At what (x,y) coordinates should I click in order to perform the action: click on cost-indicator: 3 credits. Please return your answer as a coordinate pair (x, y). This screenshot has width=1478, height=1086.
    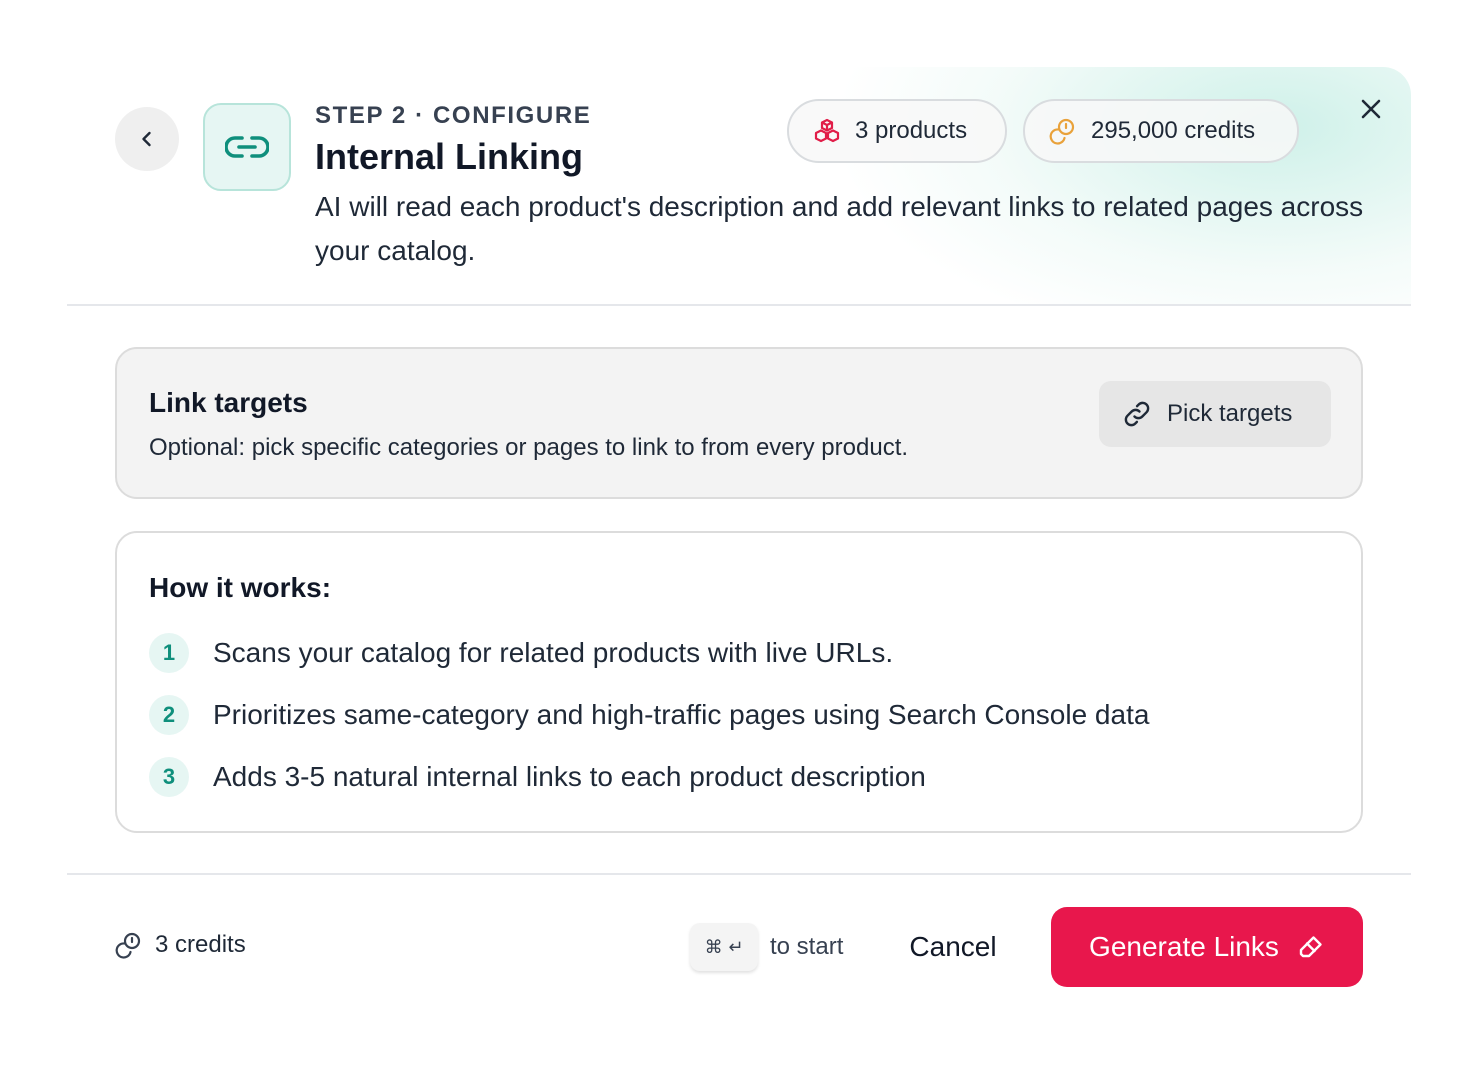
    Looking at the image, I should click on (180, 945).